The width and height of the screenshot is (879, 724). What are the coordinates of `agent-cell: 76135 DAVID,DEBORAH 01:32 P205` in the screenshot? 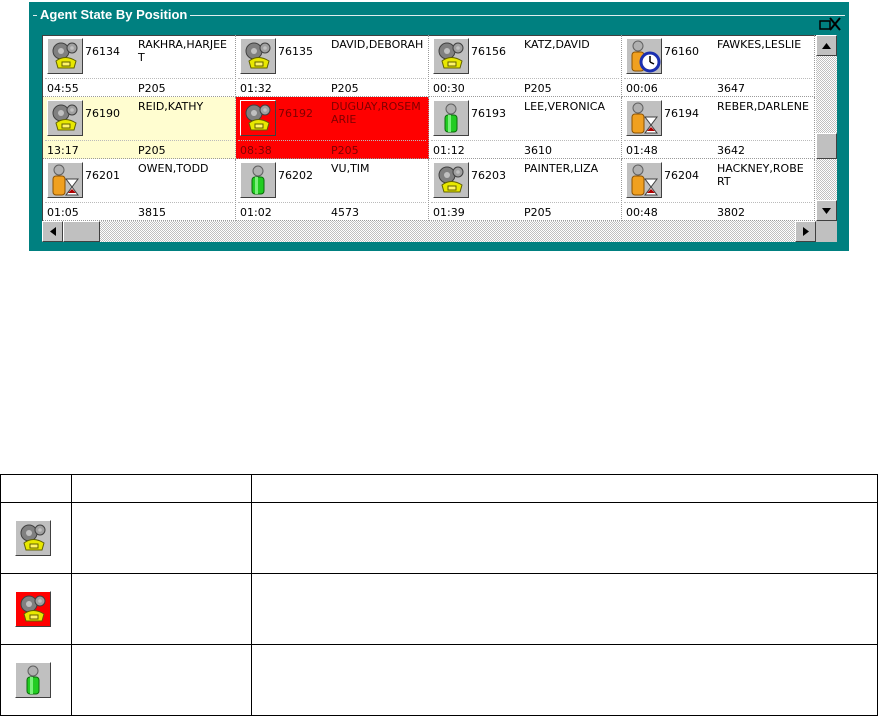 It's located at (332, 66).